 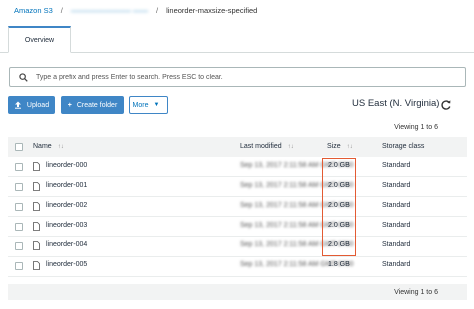 What do you see at coordinates (66, 244) in the screenshot?
I see `file-name-link: lineorder-004` at bounding box center [66, 244].